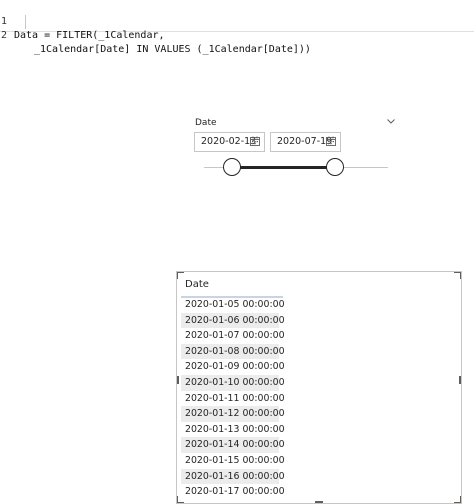 The height and width of the screenshot is (504, 474). I want to click on table-row: 2020-01-11 00:00:00, so click(233, 399).